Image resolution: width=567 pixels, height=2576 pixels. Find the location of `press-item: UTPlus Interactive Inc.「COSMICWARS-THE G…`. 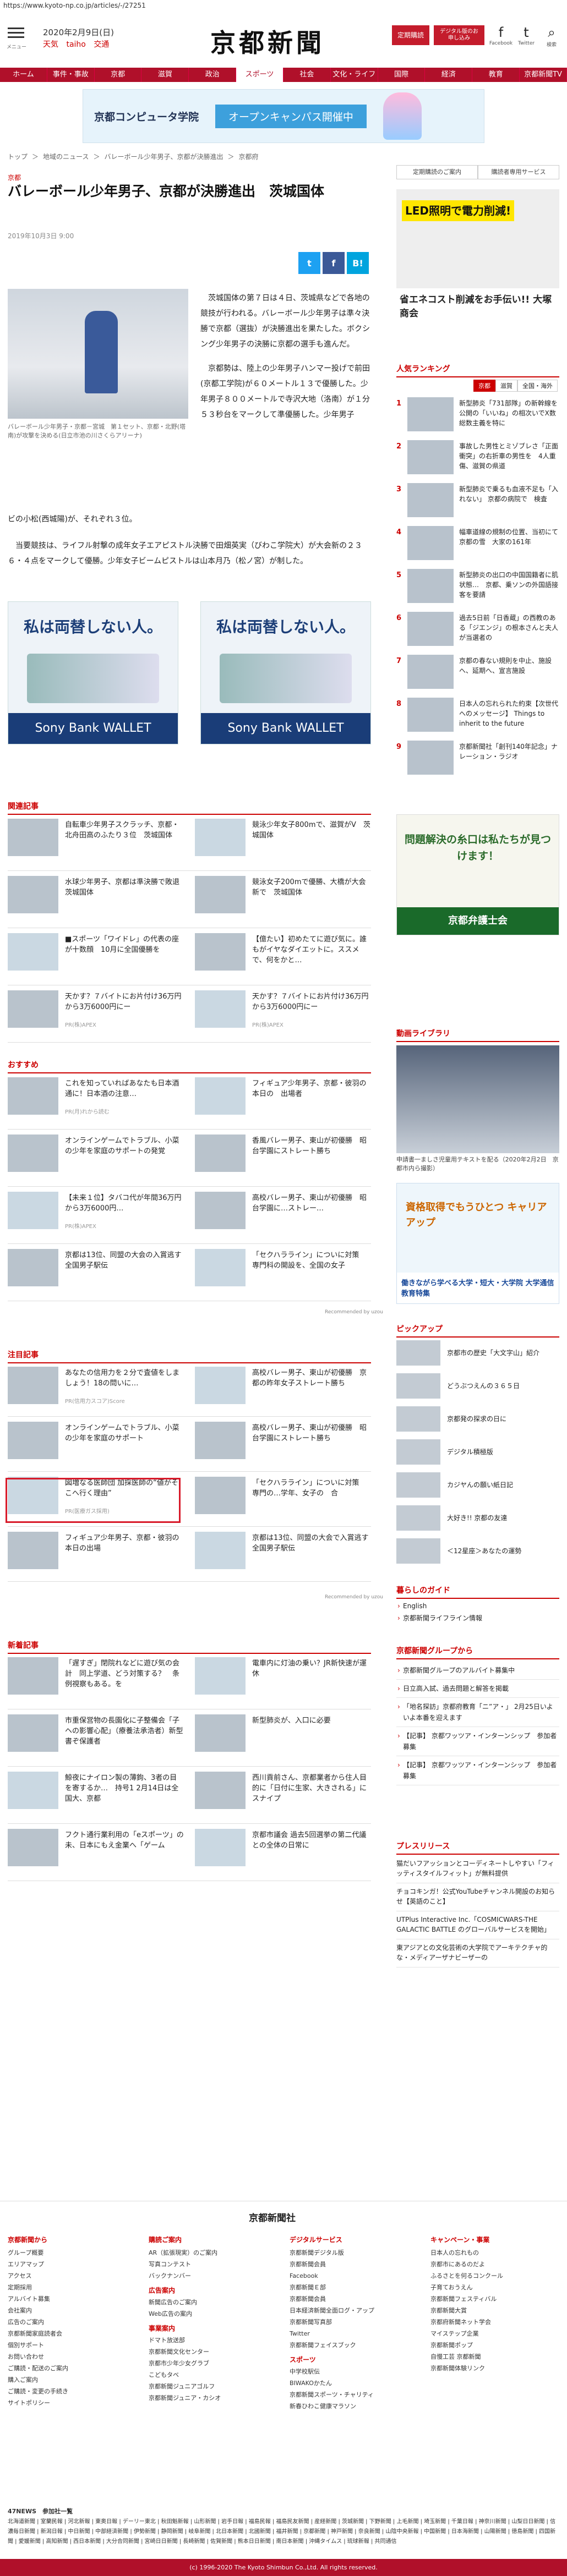

press-item: UTPlus Interactive Inc.「COSMICWARS-THE G… is located at coordinates (477, 1925).